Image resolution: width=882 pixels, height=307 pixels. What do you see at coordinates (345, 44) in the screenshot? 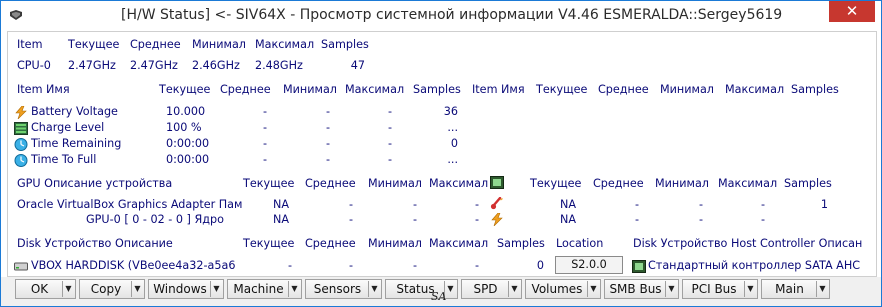
I see `cpu-header-samples: Samples` at bounding box center [345, 44].